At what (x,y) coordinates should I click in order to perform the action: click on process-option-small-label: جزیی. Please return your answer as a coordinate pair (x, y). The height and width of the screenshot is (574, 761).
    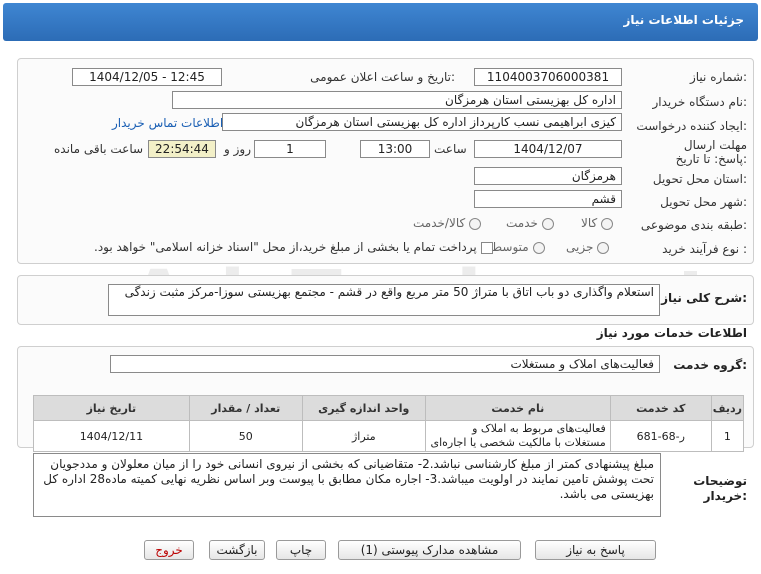
    Looking at the image, I should click on (580, 247).